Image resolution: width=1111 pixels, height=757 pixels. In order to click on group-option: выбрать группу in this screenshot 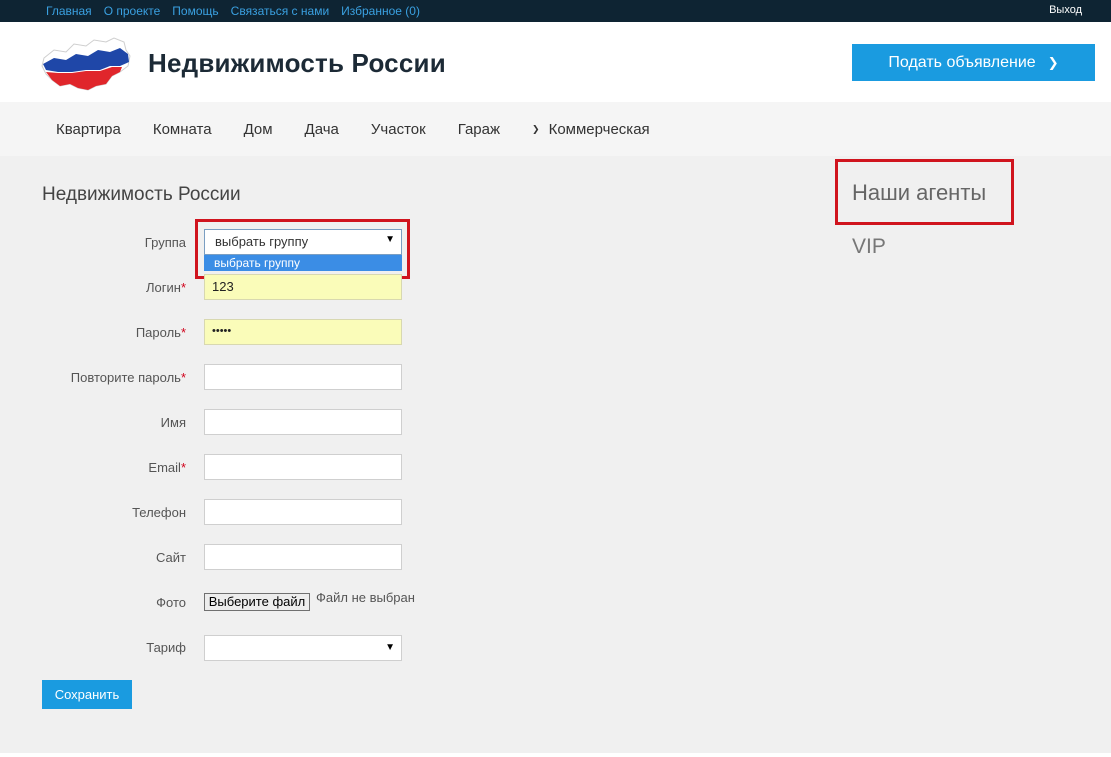, I will do `click(303, 263)`.